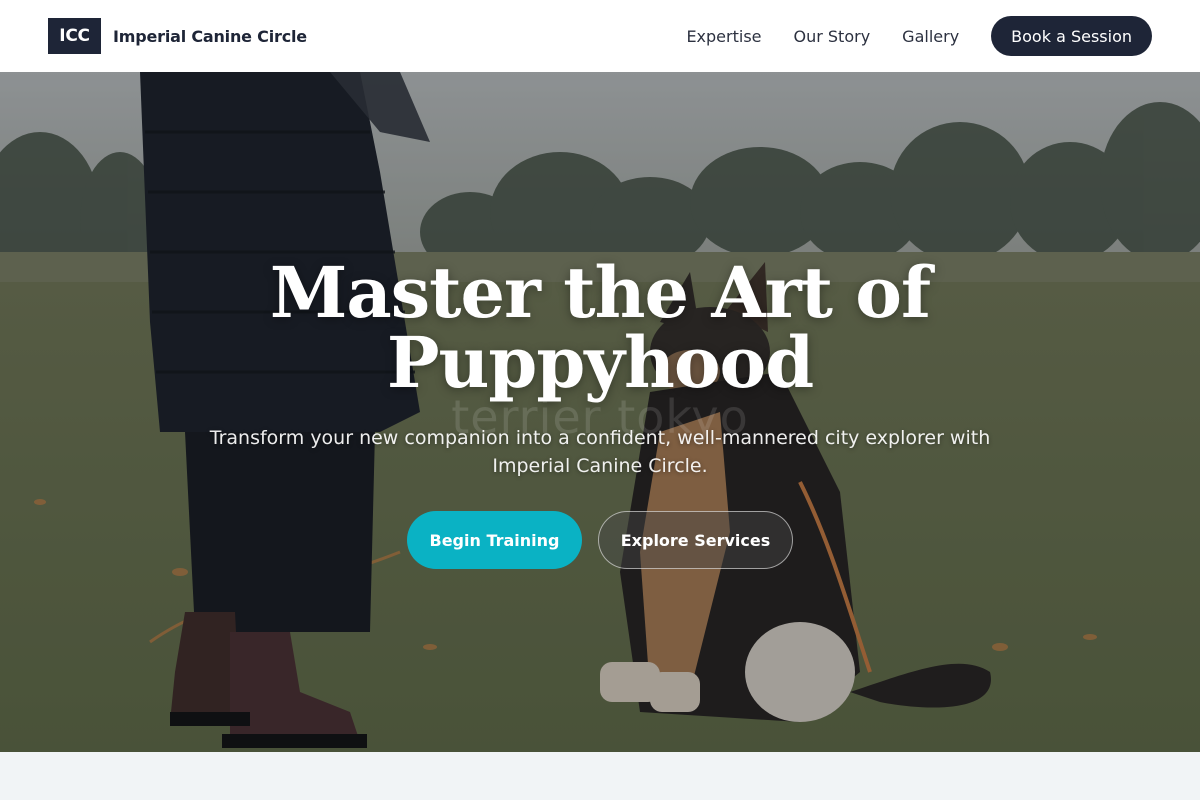 The image size is (1200, 800). What do you see at coordinates (494, 540) in the screenshot?
I see `begin-training-button: Begin Training` at bounding box center [494, 540].